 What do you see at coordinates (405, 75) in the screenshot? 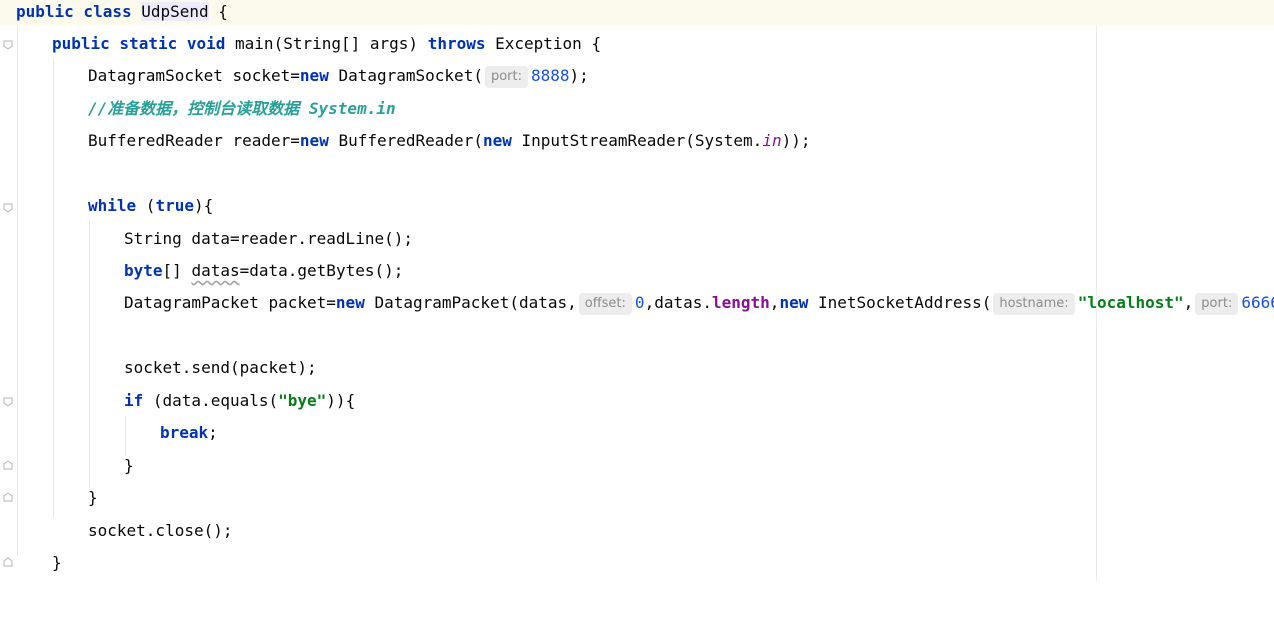
I see `code-text: DatagramSocket(` at bounding box center [405, 75].